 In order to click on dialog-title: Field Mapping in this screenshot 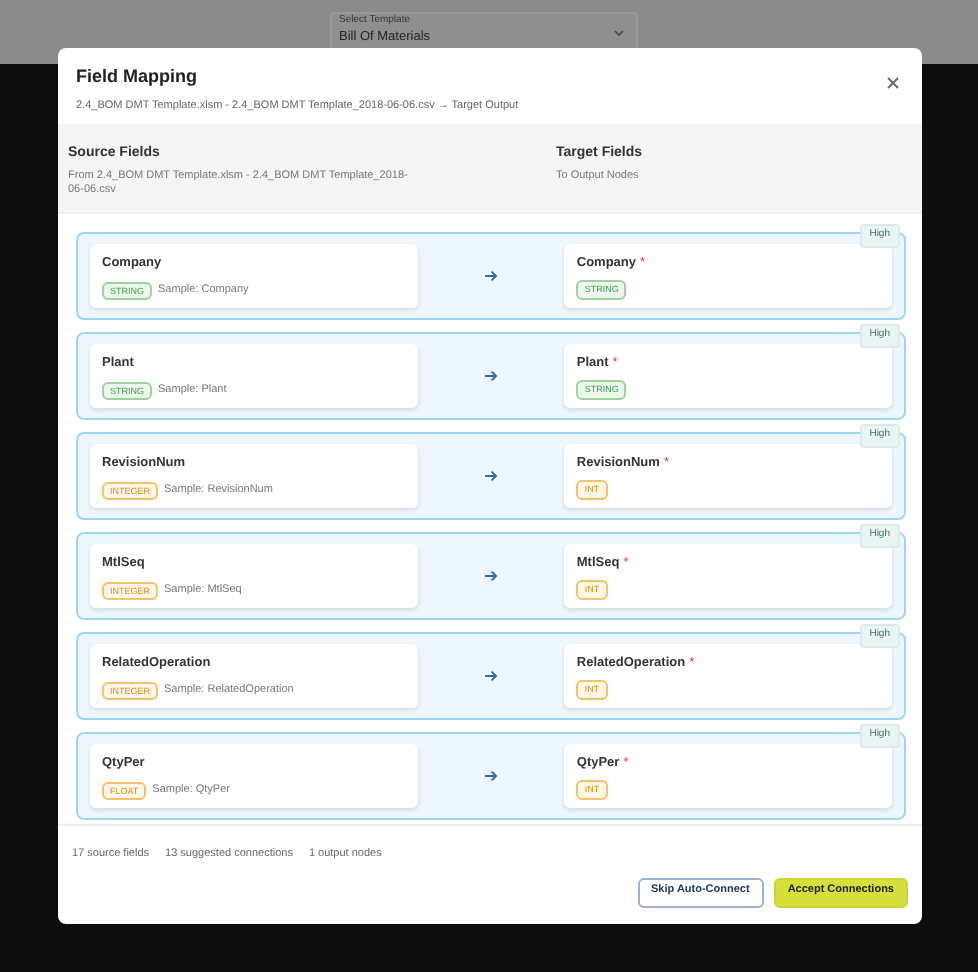, I will do `click(136, 77)`.